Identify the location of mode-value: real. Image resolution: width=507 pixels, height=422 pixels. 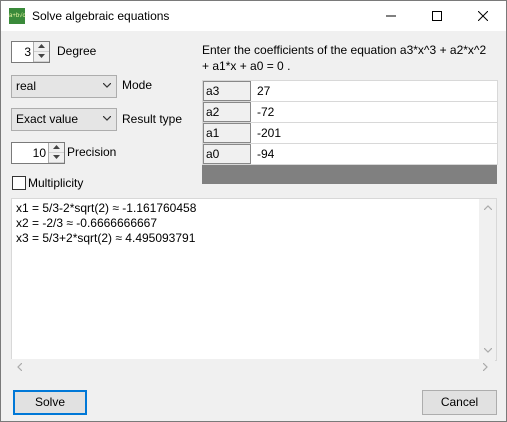
(26, 86).